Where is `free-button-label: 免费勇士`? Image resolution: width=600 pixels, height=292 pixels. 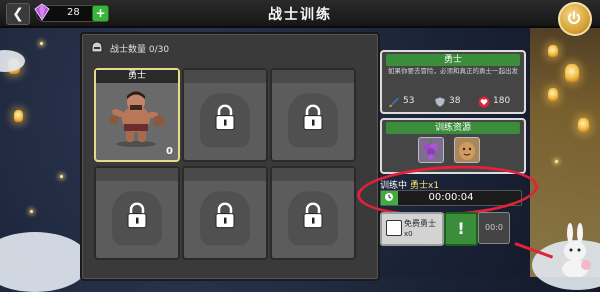
free-button-label: 免费勇士 is located at coordinates (420, 223).